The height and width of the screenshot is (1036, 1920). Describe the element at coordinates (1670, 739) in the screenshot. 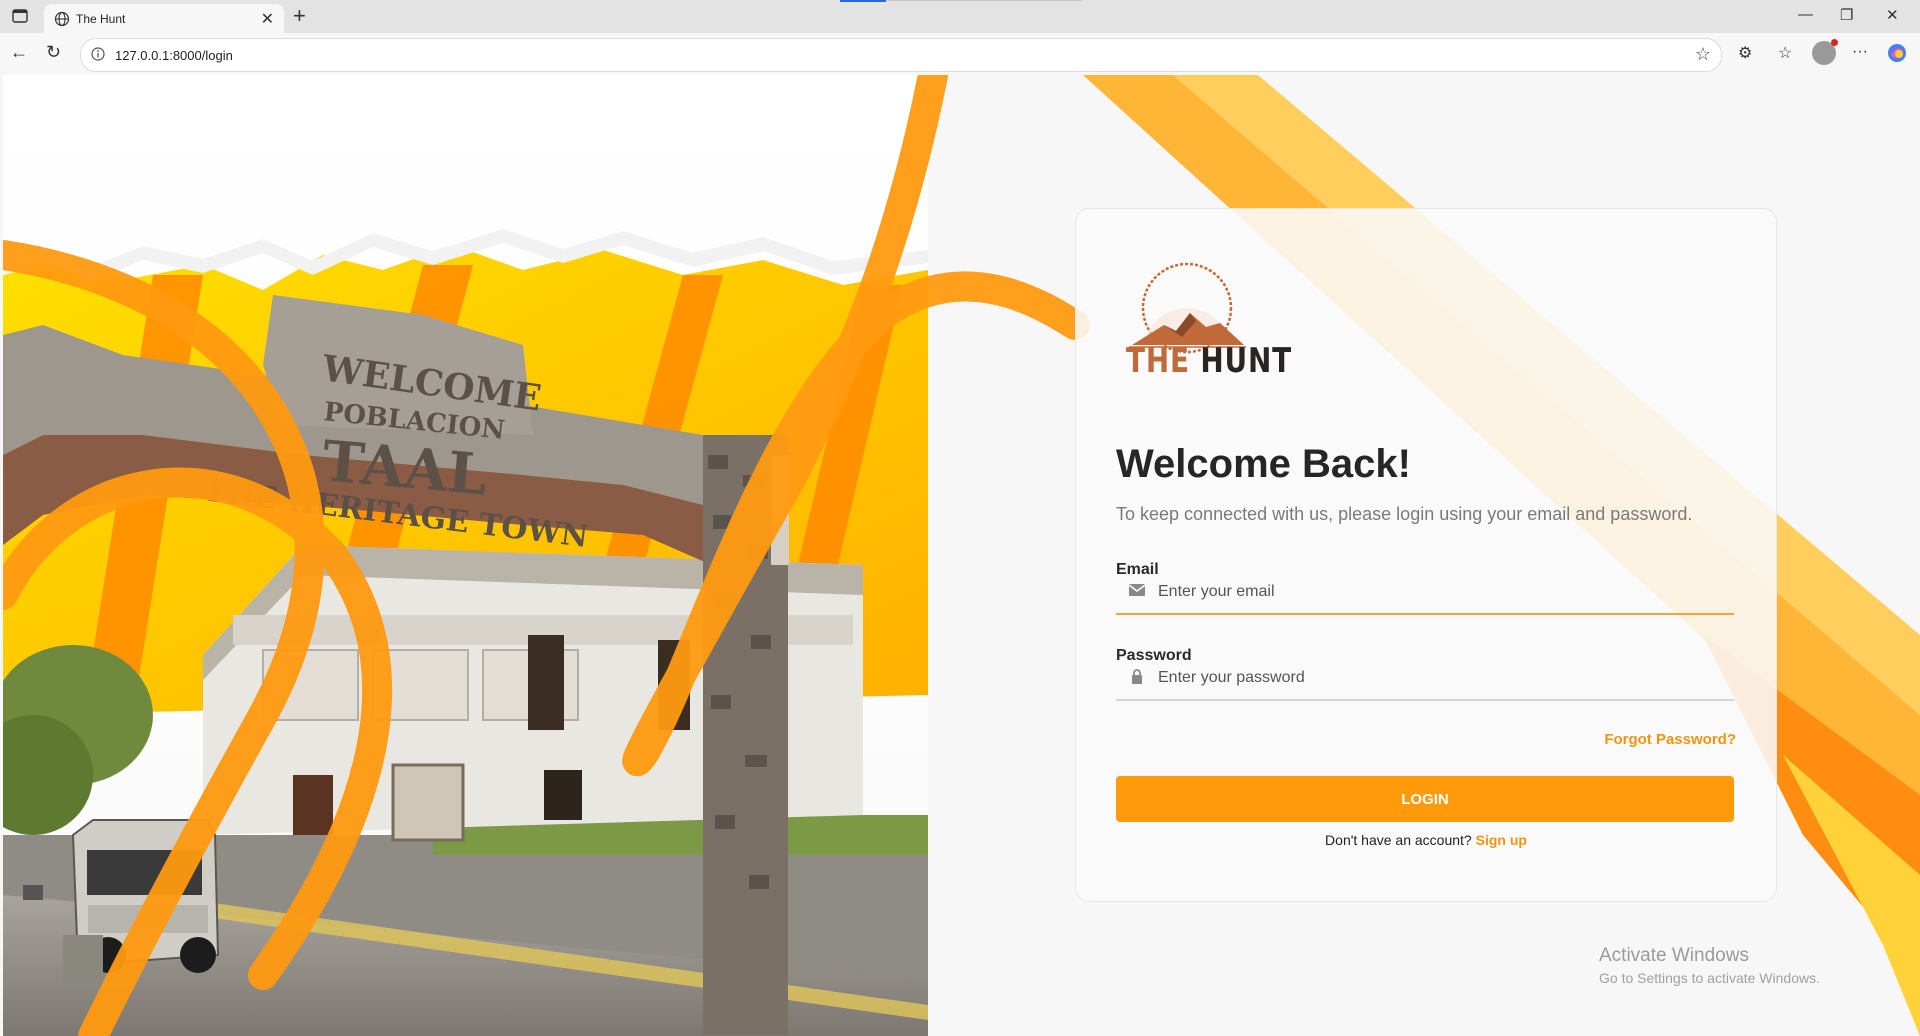

I see `forgot-password-link: Forgot Password?` at that location.